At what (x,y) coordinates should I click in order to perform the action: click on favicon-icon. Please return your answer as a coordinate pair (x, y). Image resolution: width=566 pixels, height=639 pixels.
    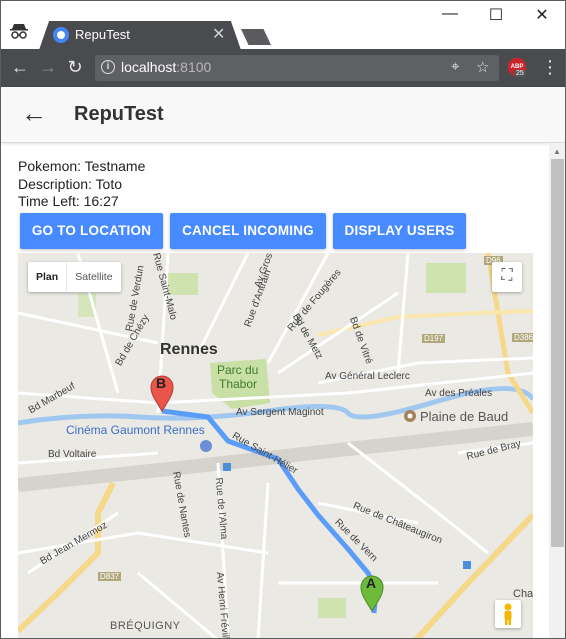
    Looking at the image, I should click on (61, 35).